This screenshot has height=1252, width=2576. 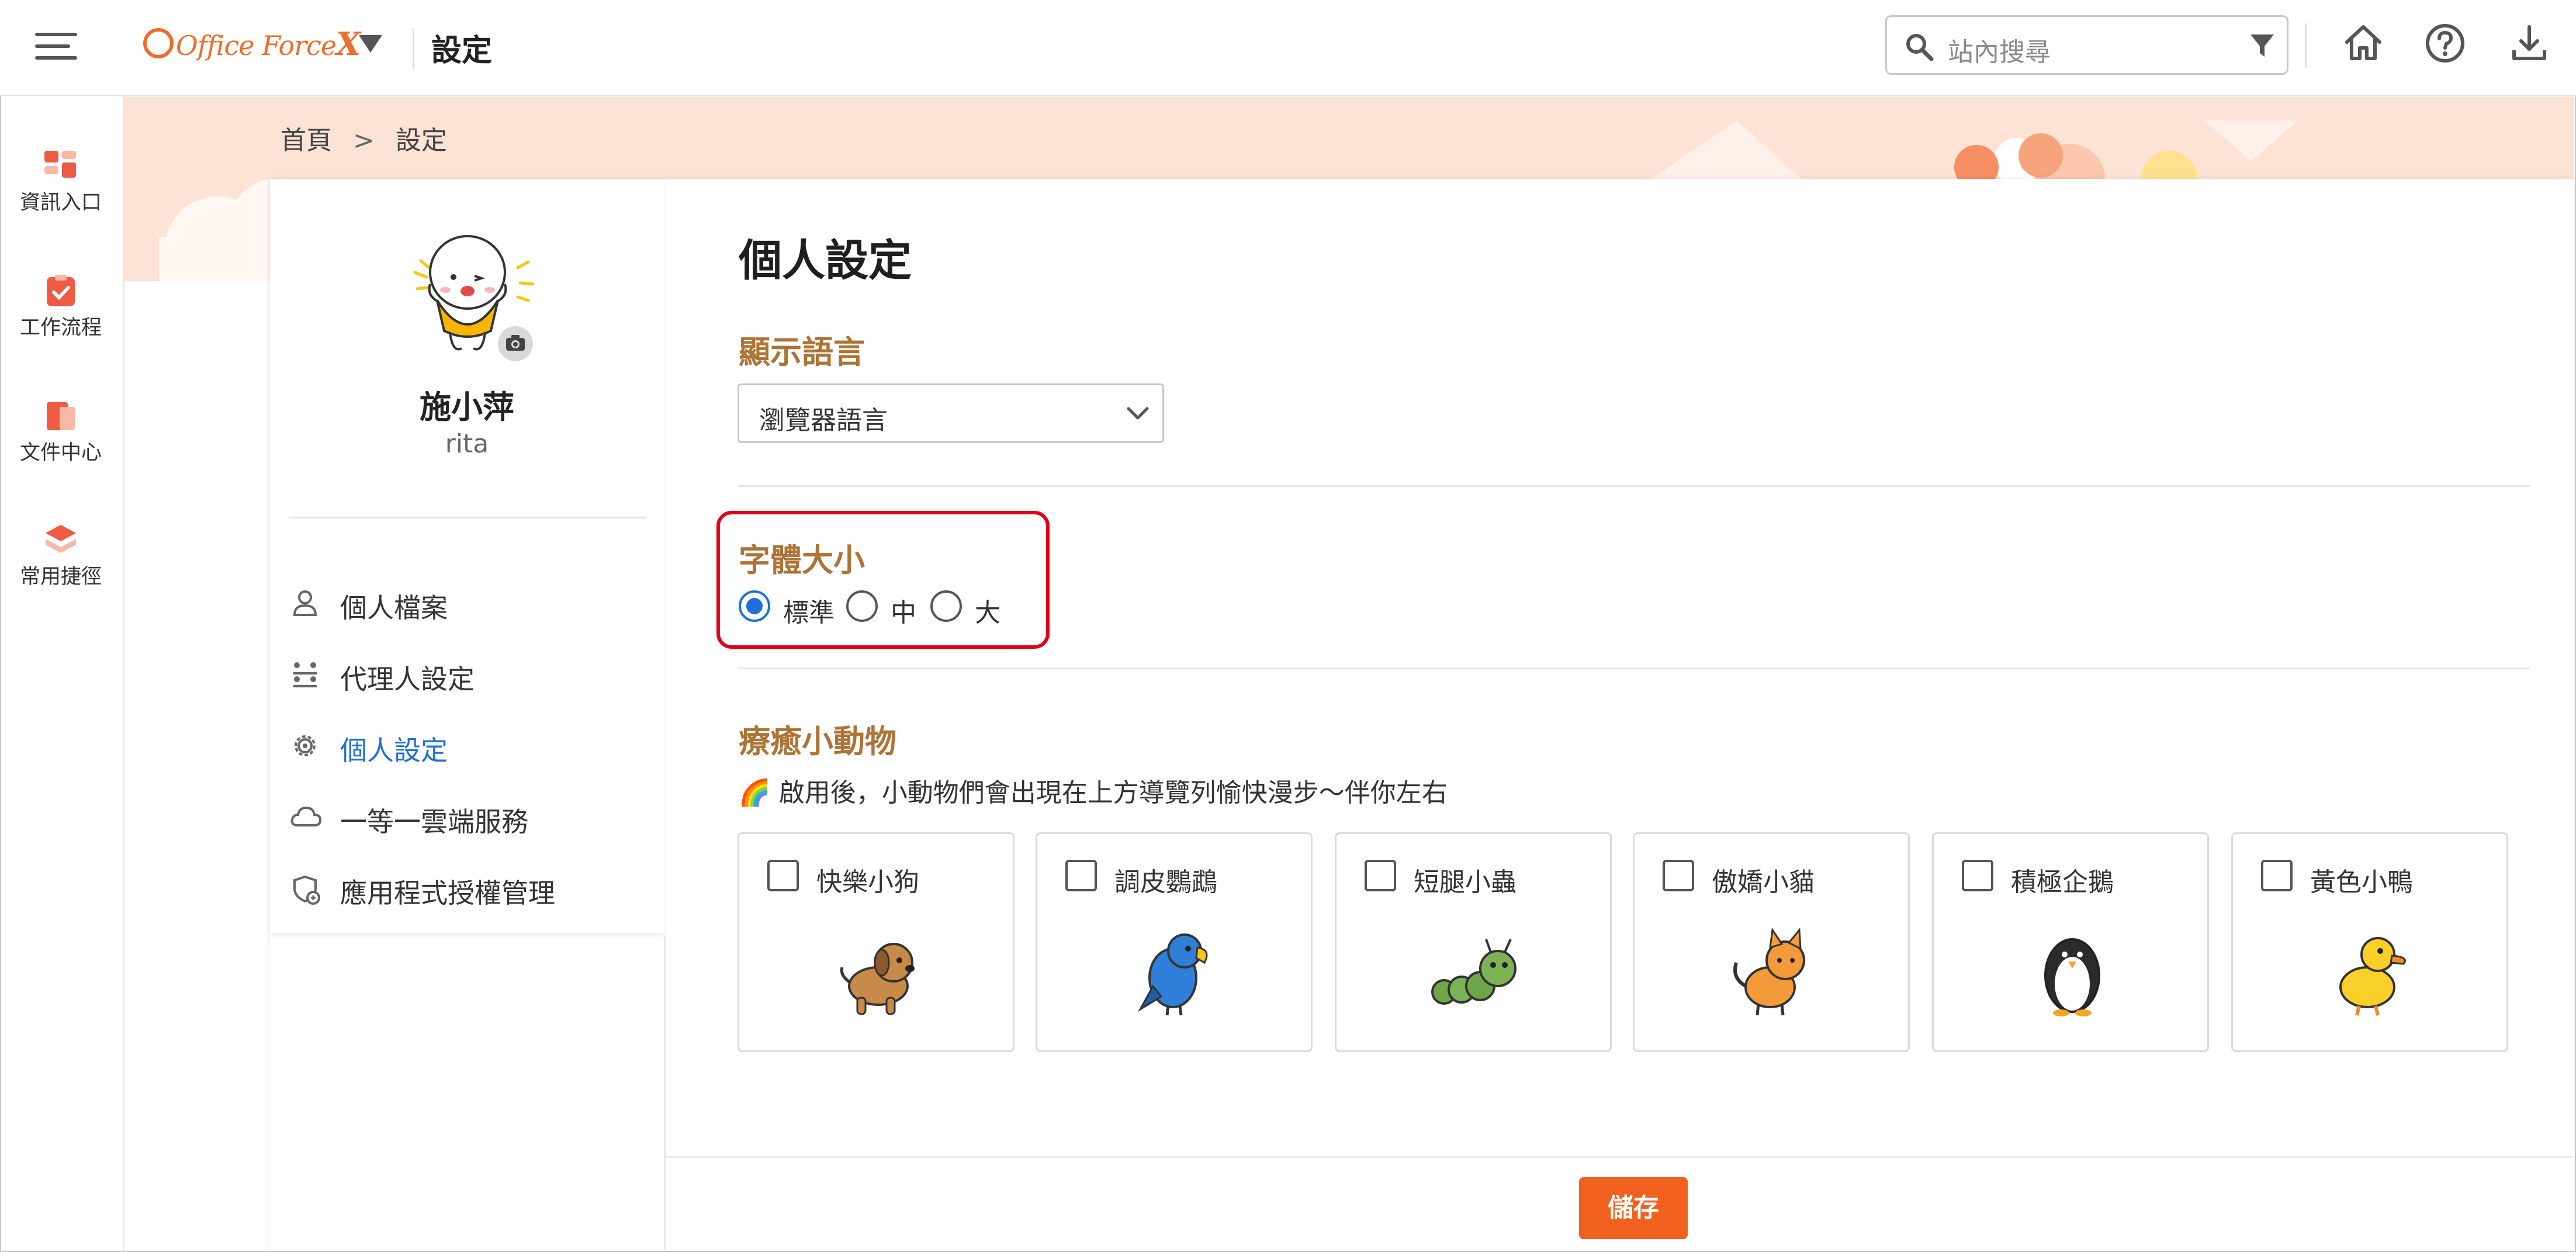 I want to click on column-divider, so click(x=665, y=1093).